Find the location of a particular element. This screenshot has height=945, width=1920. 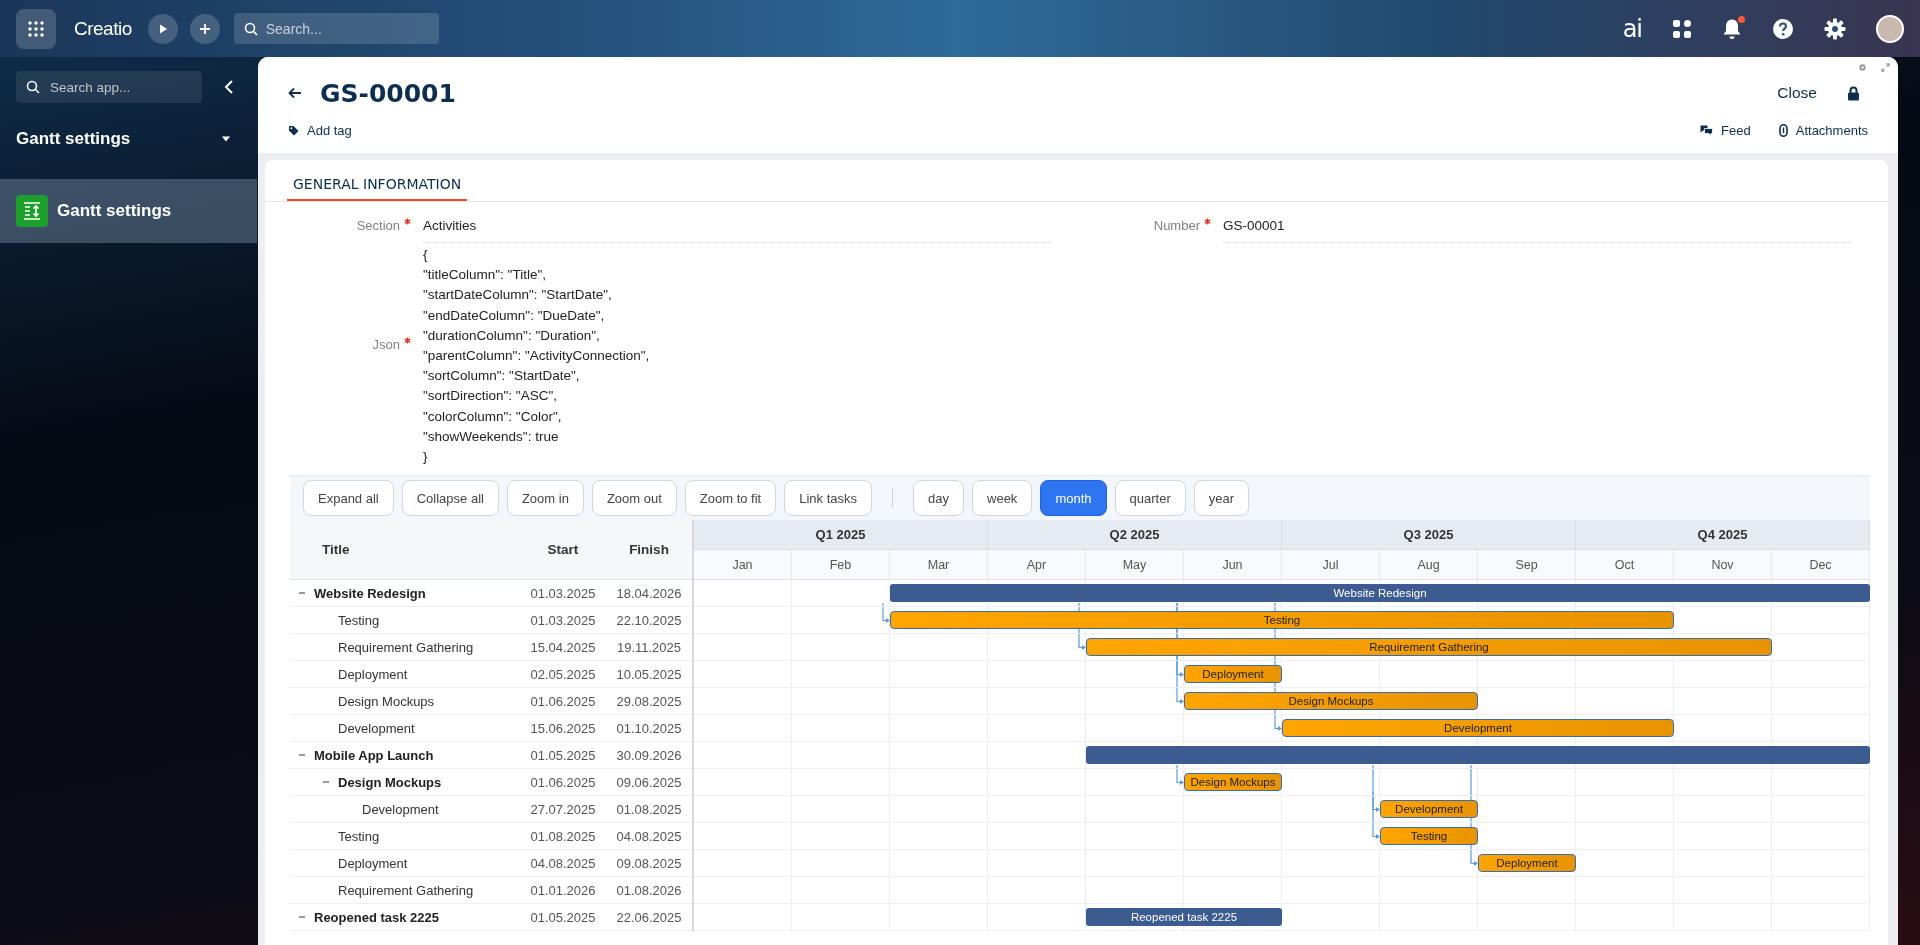

month-header: Jul is located at coordinates (1331, 565).